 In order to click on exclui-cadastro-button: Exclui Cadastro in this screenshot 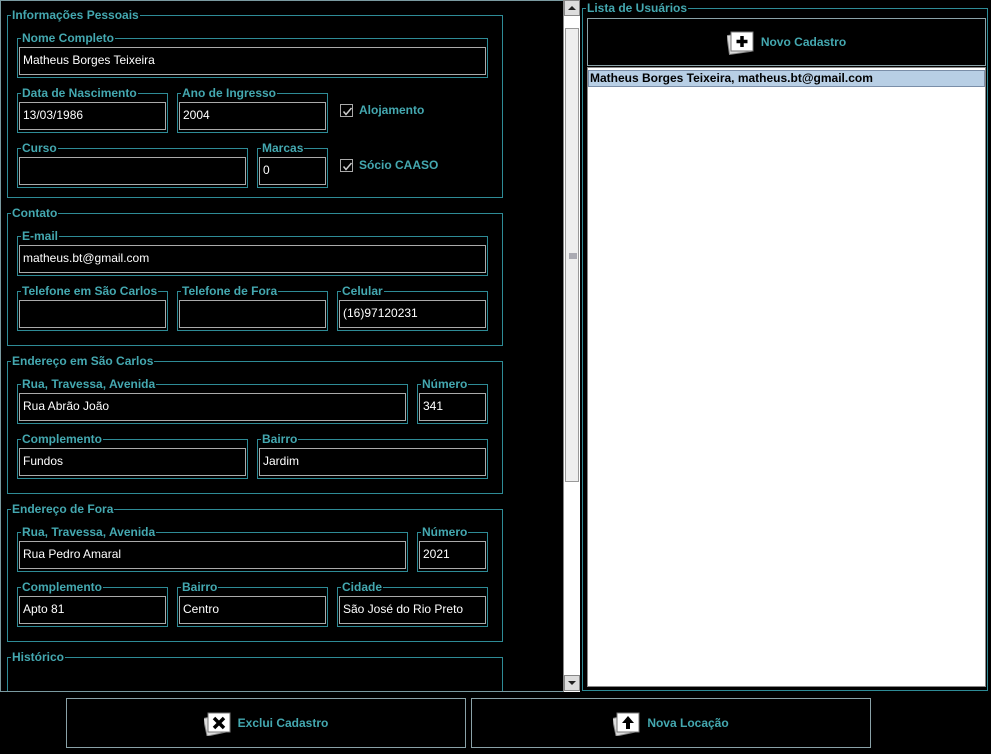, I will do `click(266, 723)`.